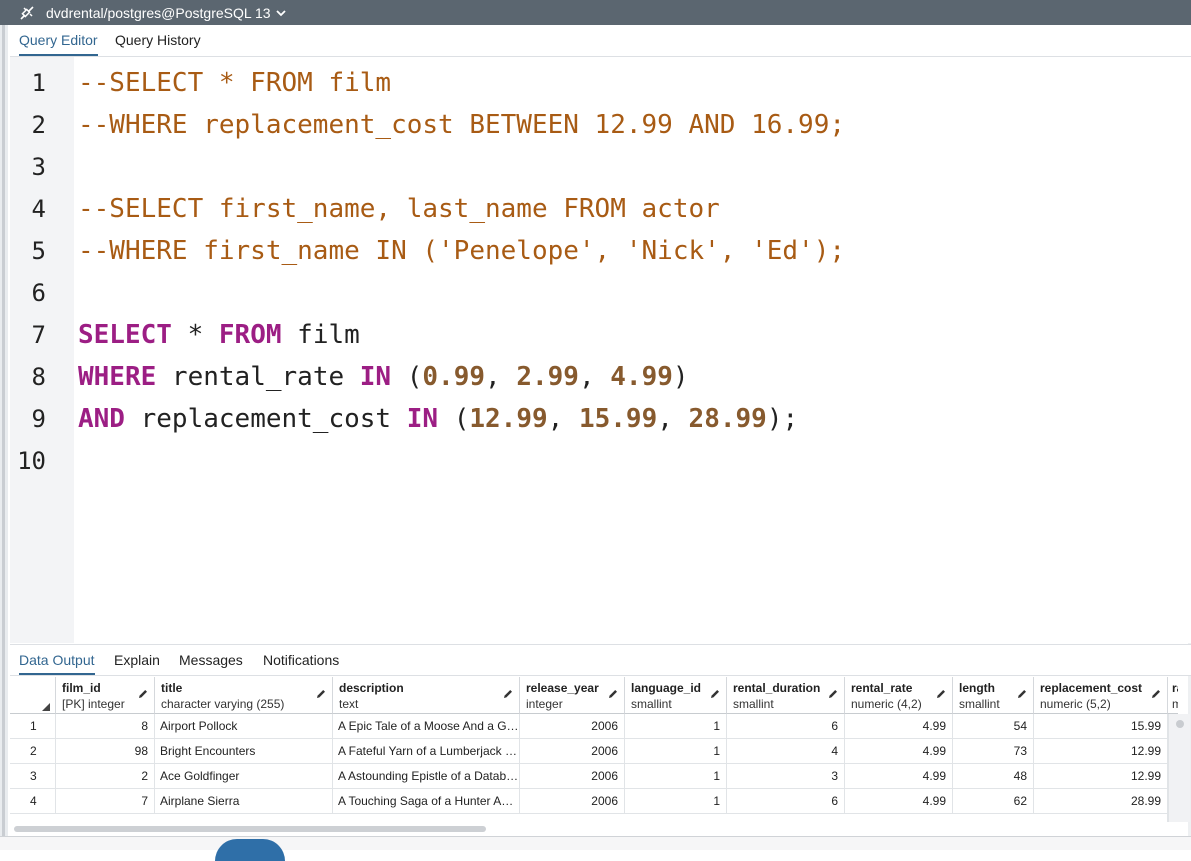 The image size is (1191, 861). I want to click on tab-messages: Messages, so click(211, 662).